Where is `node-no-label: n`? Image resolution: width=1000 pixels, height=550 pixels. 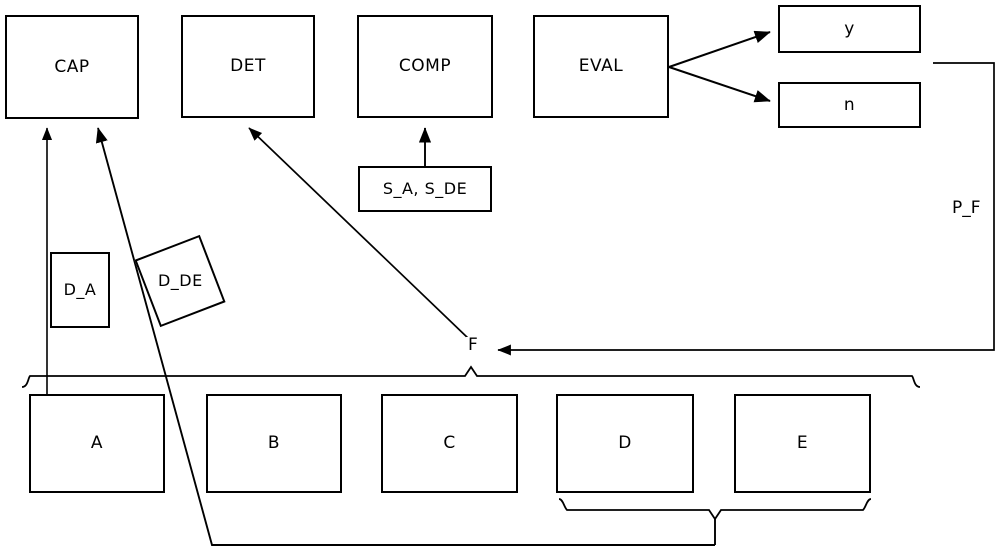 node-no-label: n is located at coordinates (849, 104).